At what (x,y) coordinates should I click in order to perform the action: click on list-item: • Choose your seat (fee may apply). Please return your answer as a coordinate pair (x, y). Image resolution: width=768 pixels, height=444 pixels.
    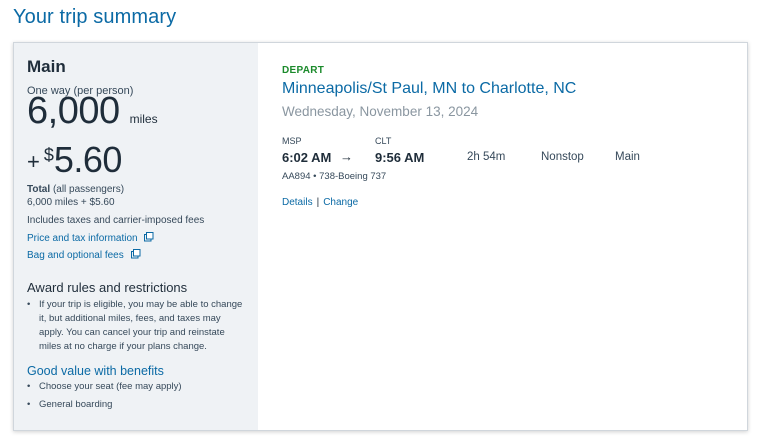
    Looking at the image, I should click on (104, 386).